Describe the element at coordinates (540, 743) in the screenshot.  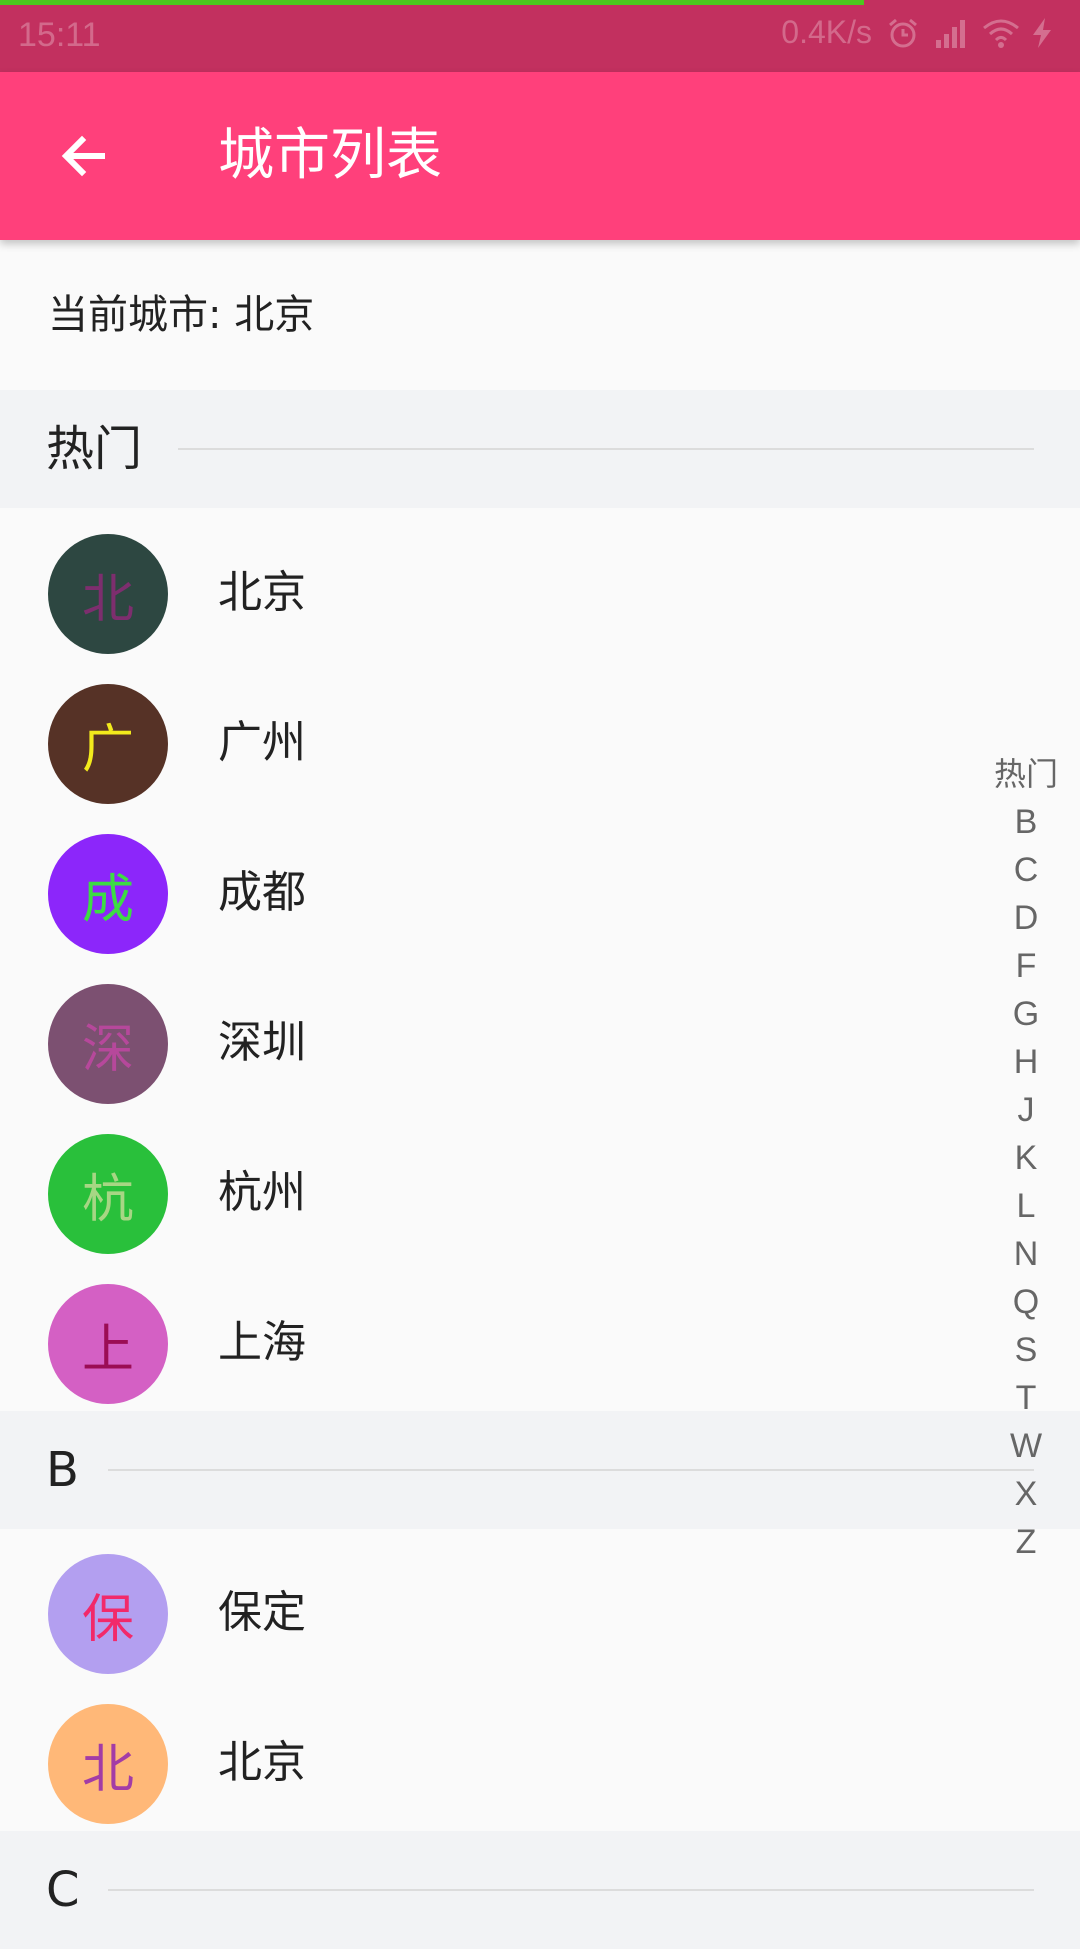
I see `city-row: 广 广州` at that location.